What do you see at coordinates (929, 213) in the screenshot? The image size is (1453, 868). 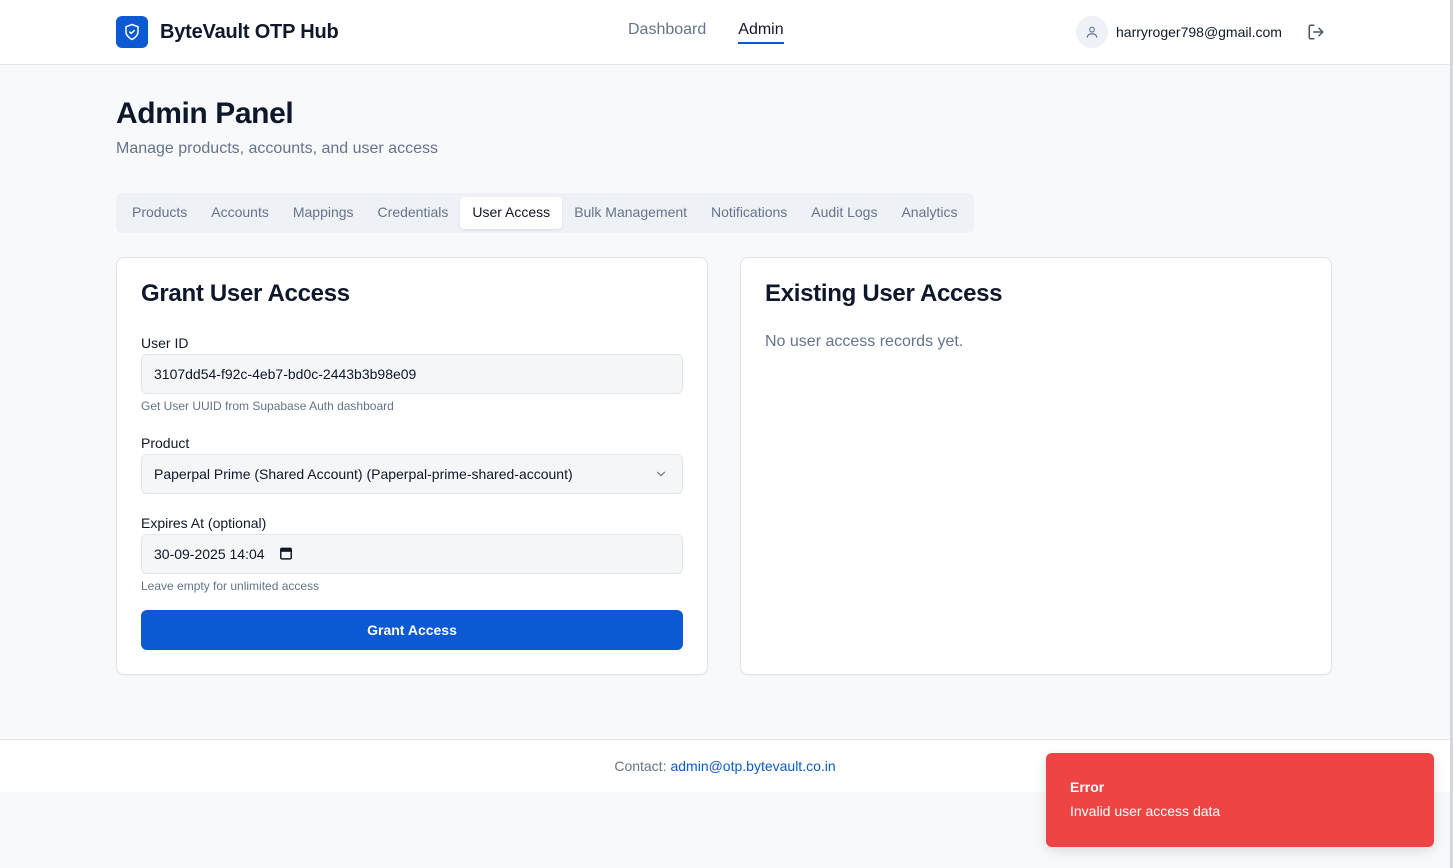 I see `tab-analytics: Analytics` at bounding box center [929, 213].